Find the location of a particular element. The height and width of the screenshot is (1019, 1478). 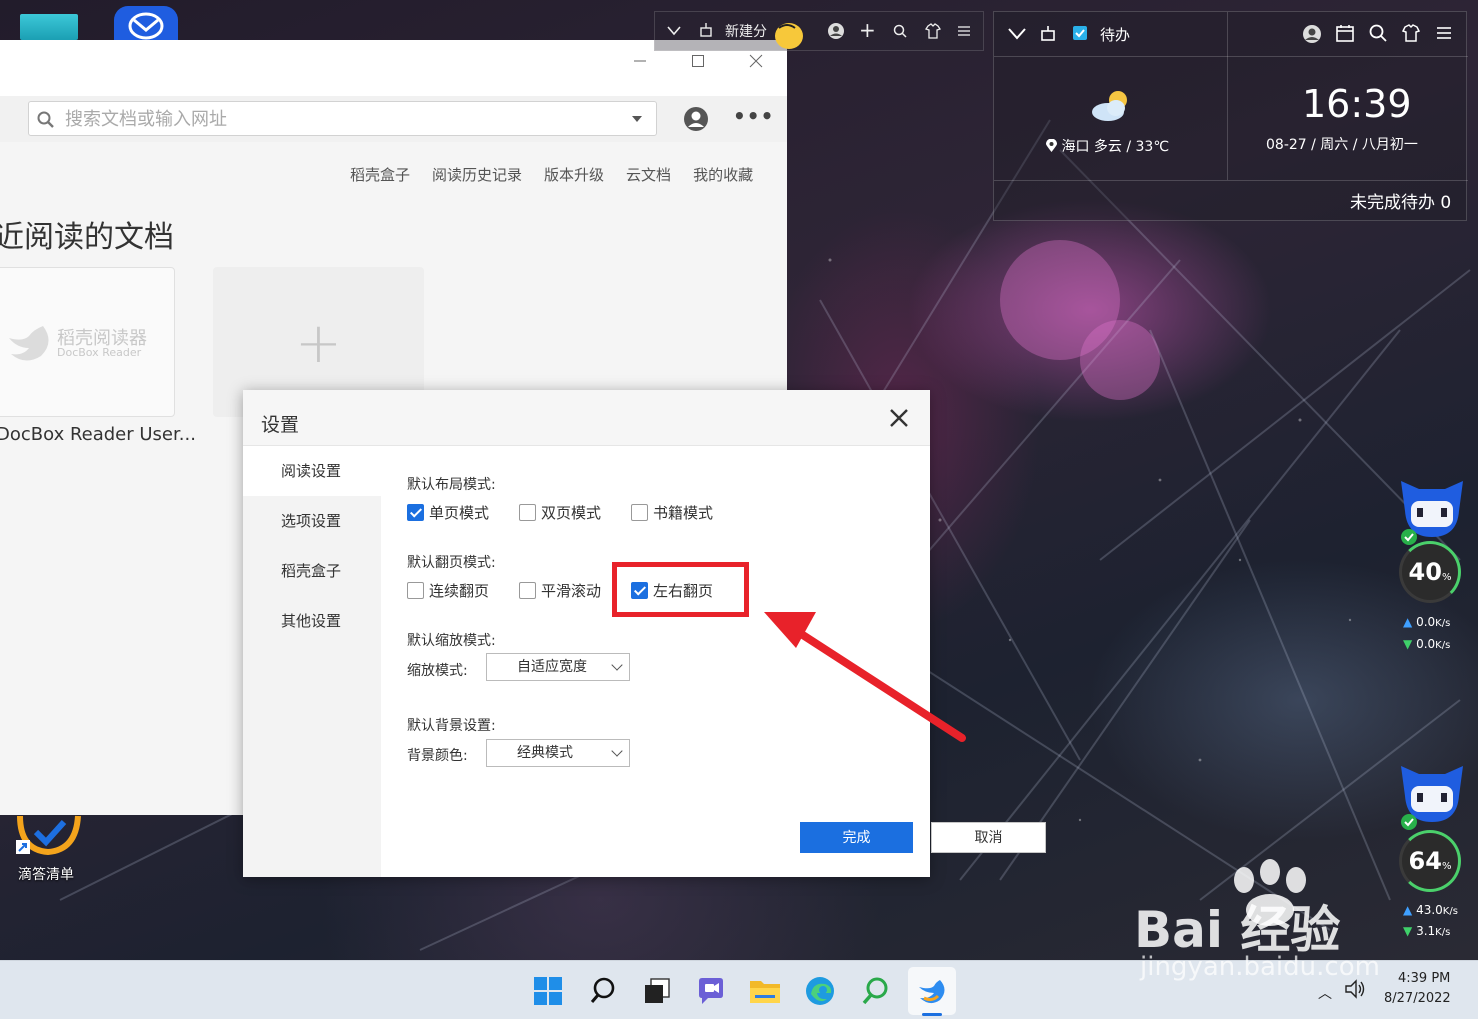

taskbar-search is located at coordinates (603, 991).